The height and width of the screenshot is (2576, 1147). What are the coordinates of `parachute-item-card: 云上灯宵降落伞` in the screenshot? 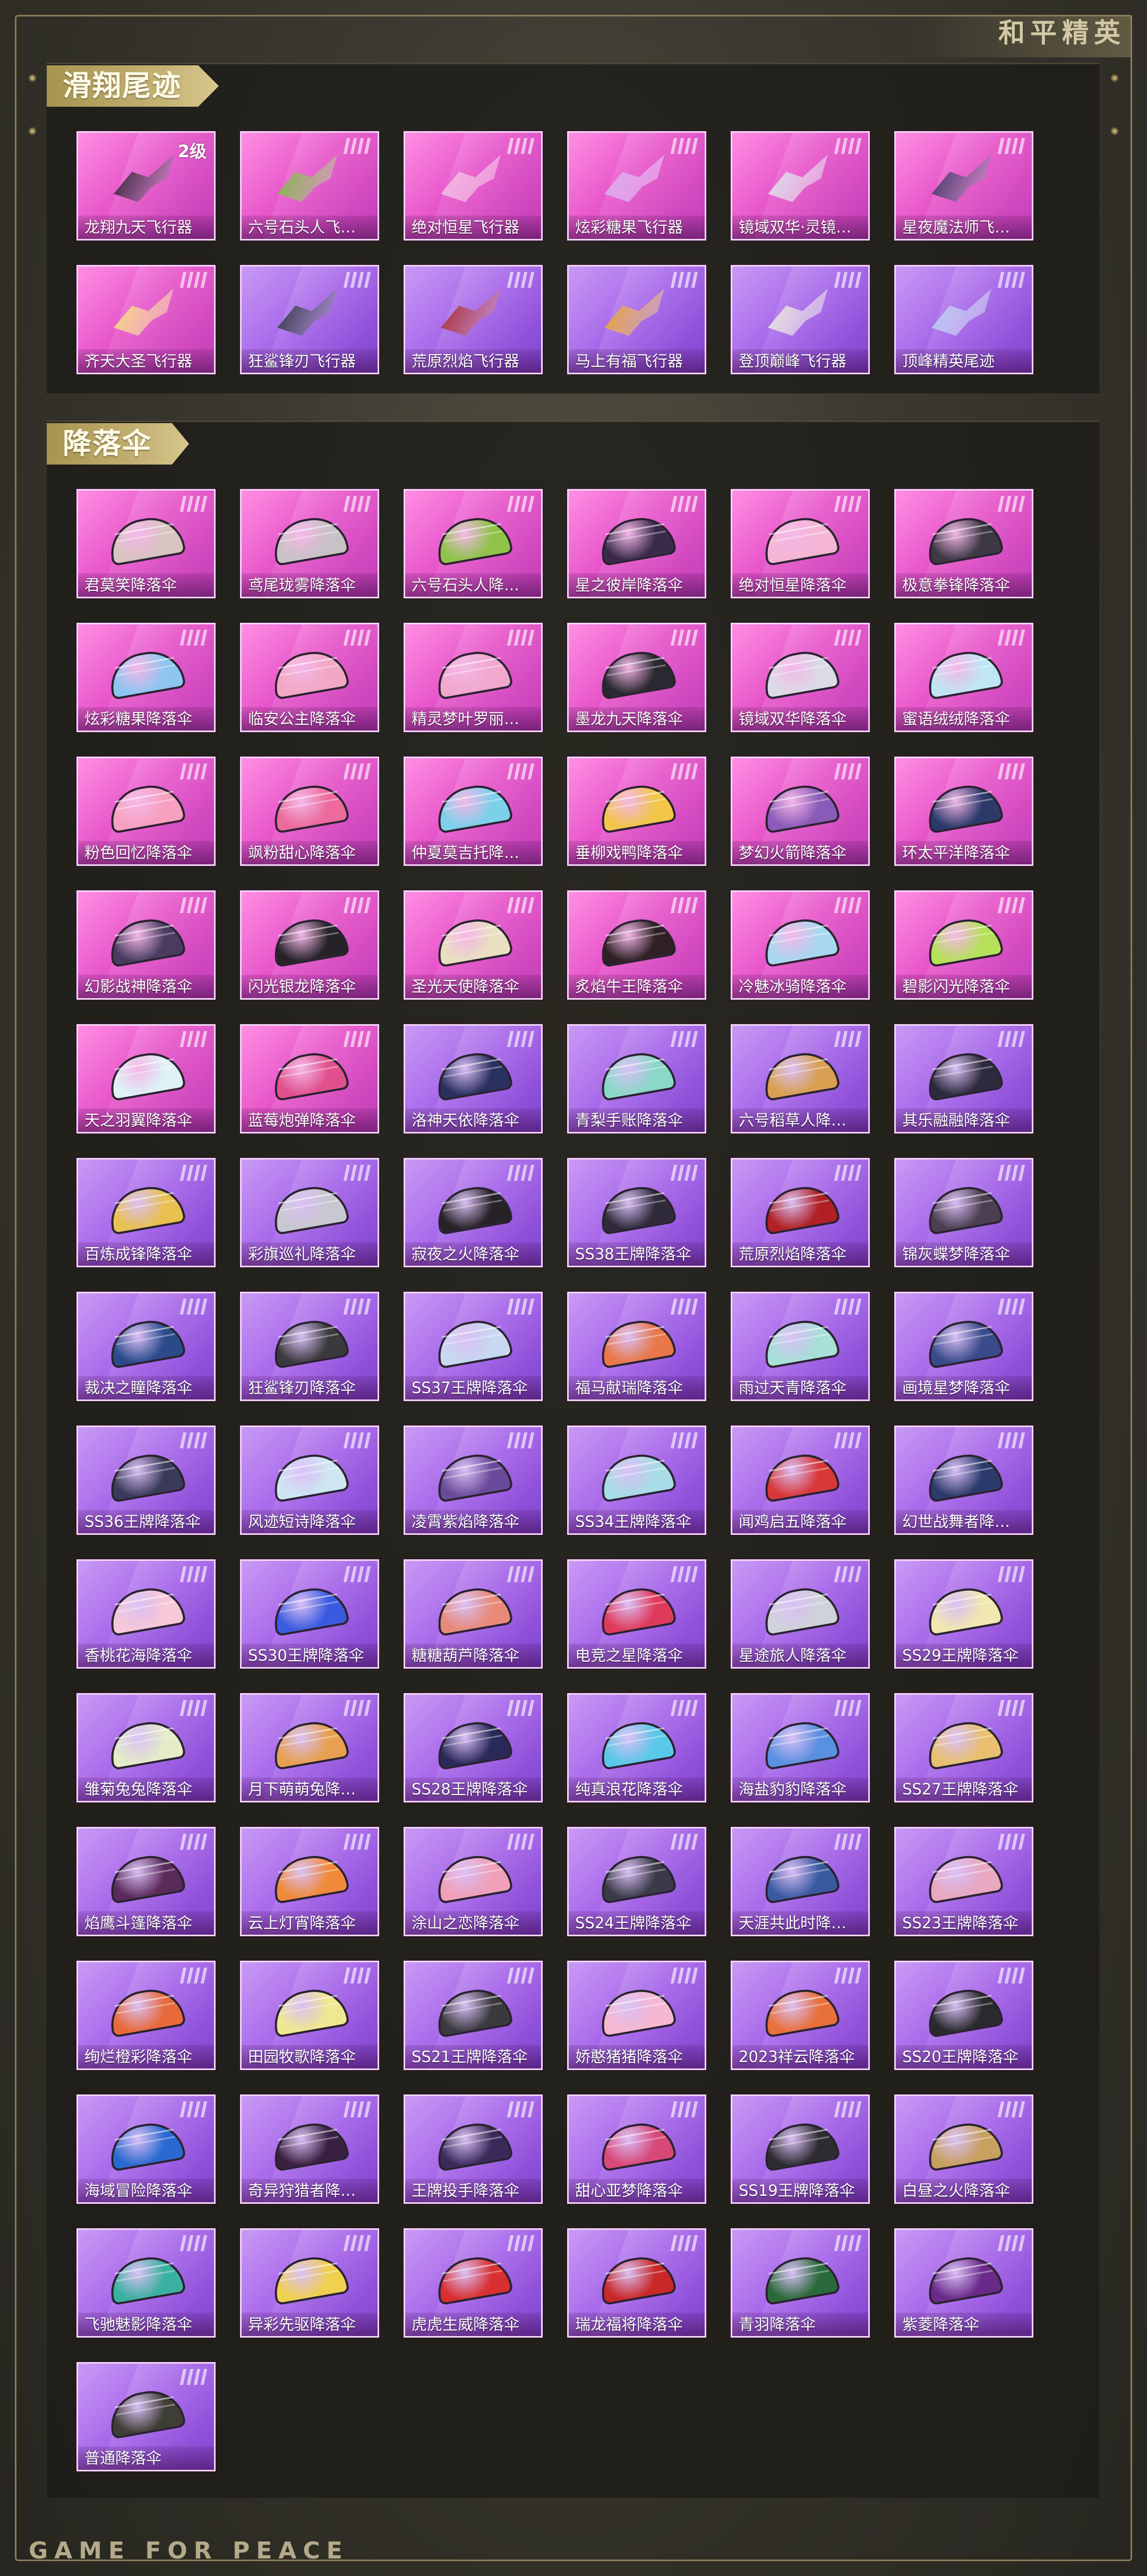 It's located at (310, 1882).